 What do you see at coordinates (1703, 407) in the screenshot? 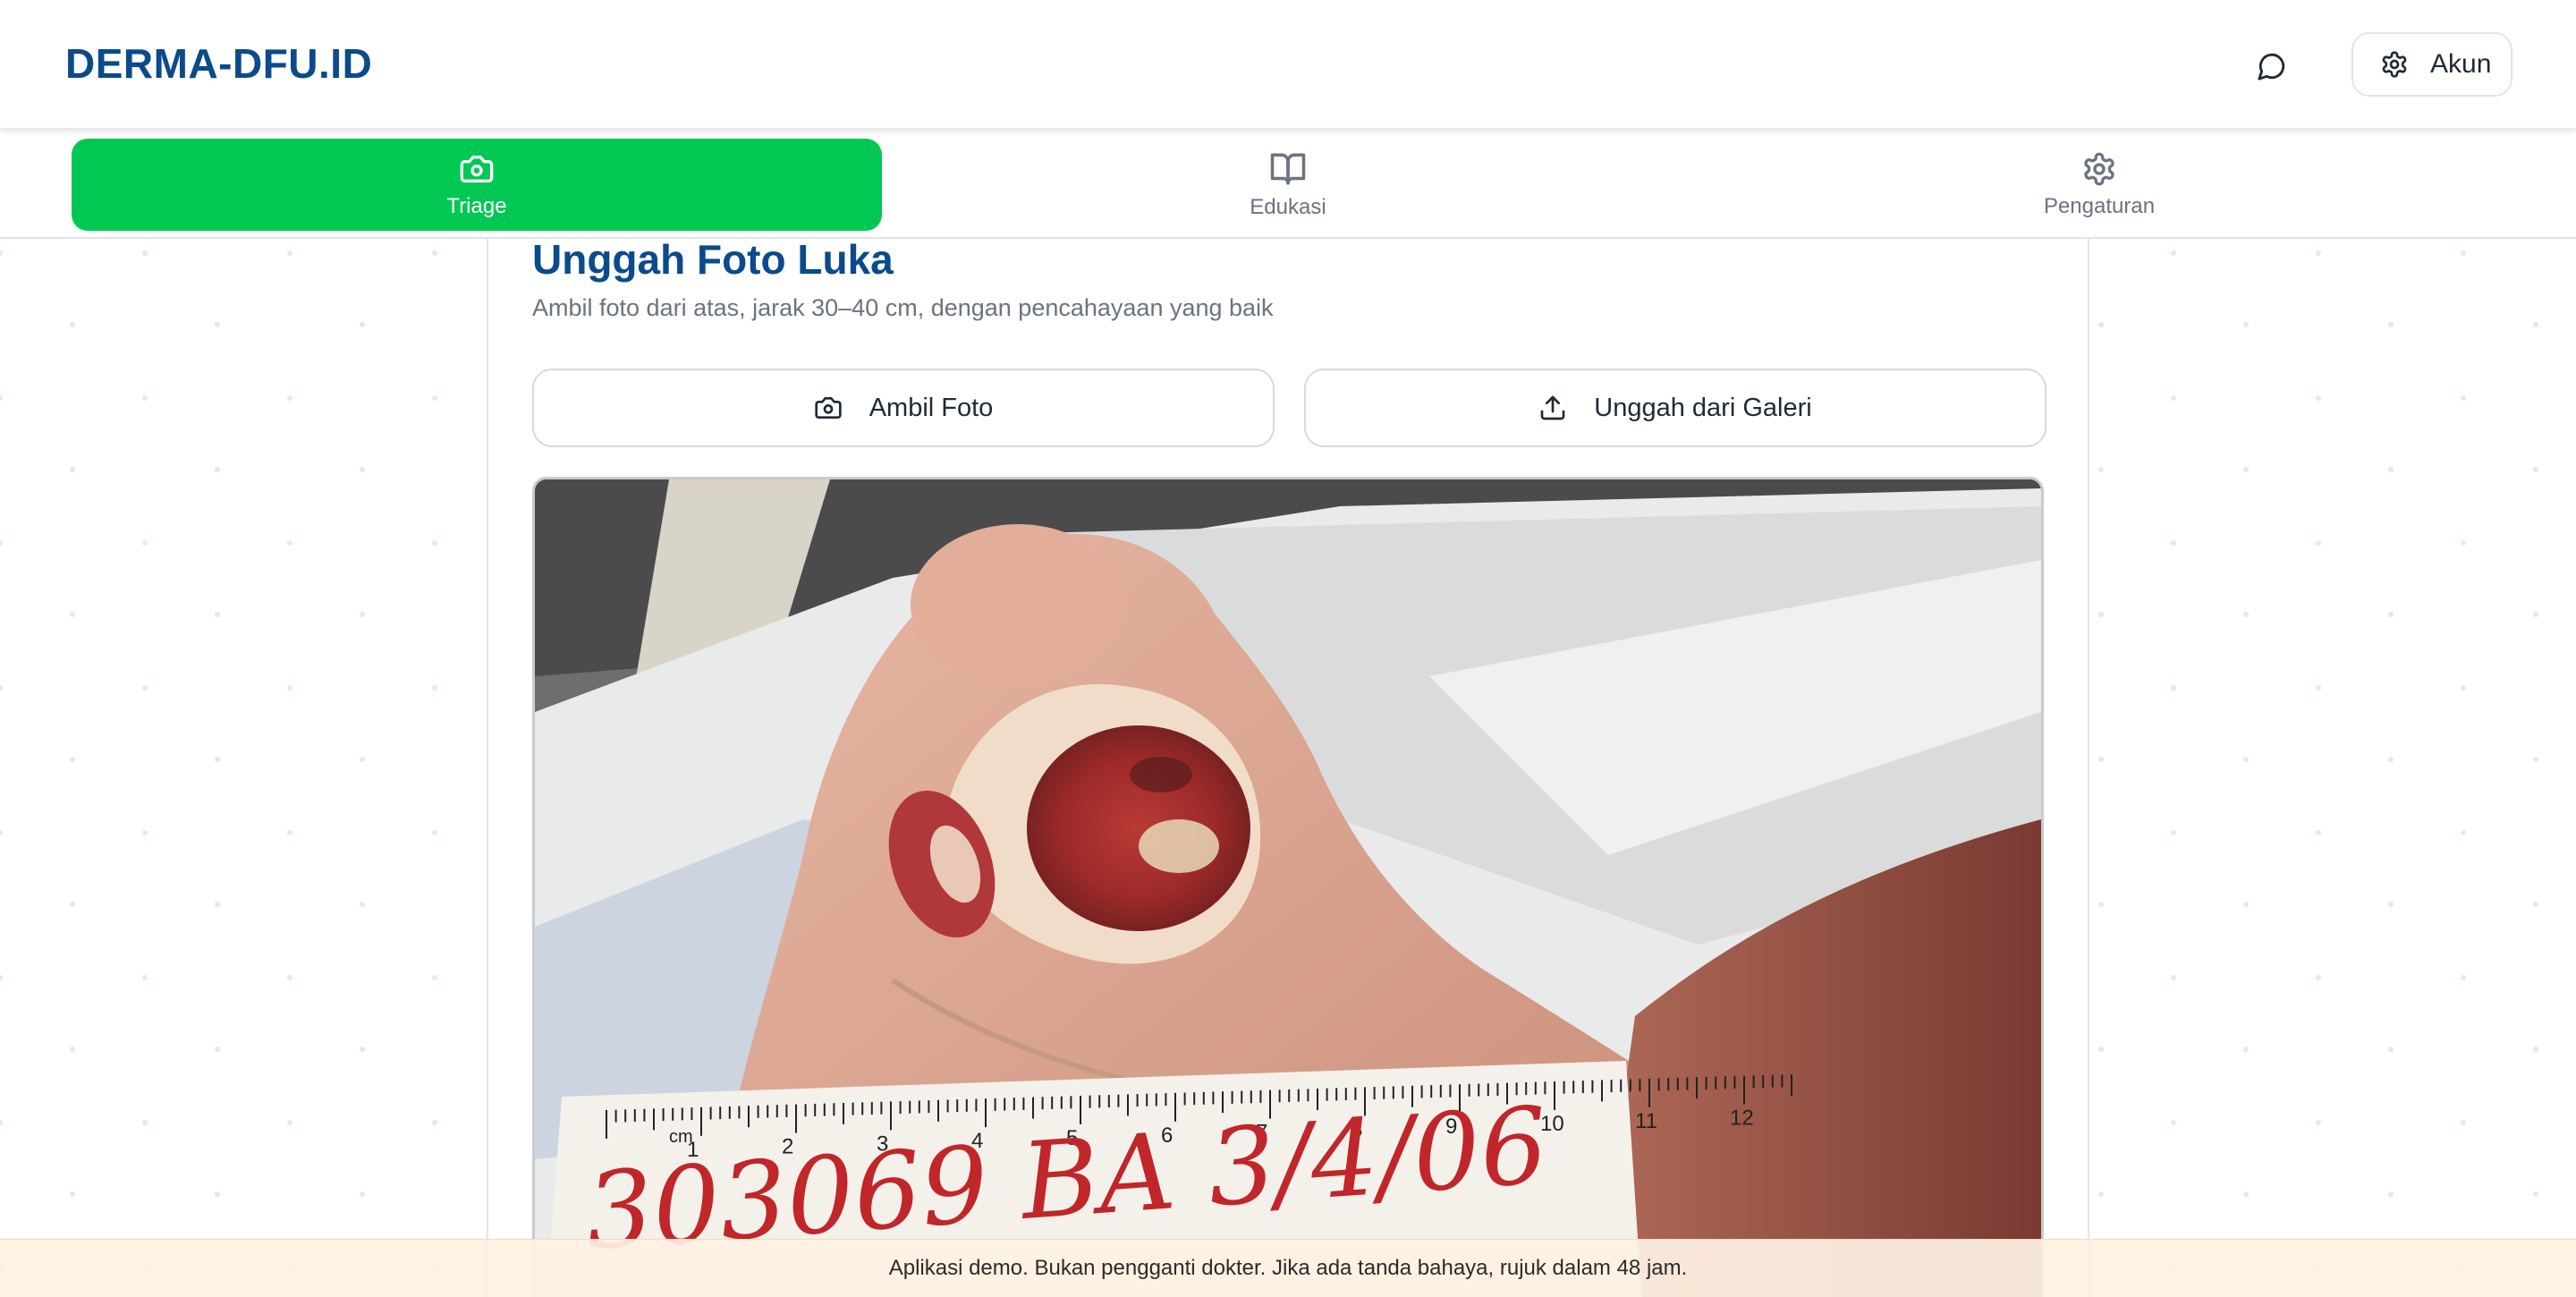
I see `upload-gallery-label: Unggah dari Galeri` at bounding box center [1703, 407].